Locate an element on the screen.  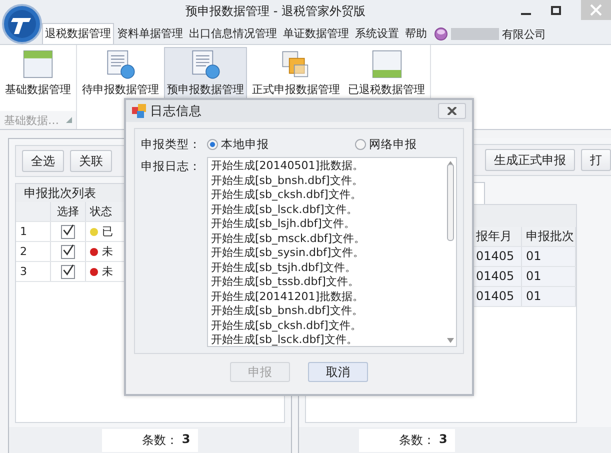
window-title: 预申报数据管理 - 退税管家外贸版 is located at coordinates (275, 11).